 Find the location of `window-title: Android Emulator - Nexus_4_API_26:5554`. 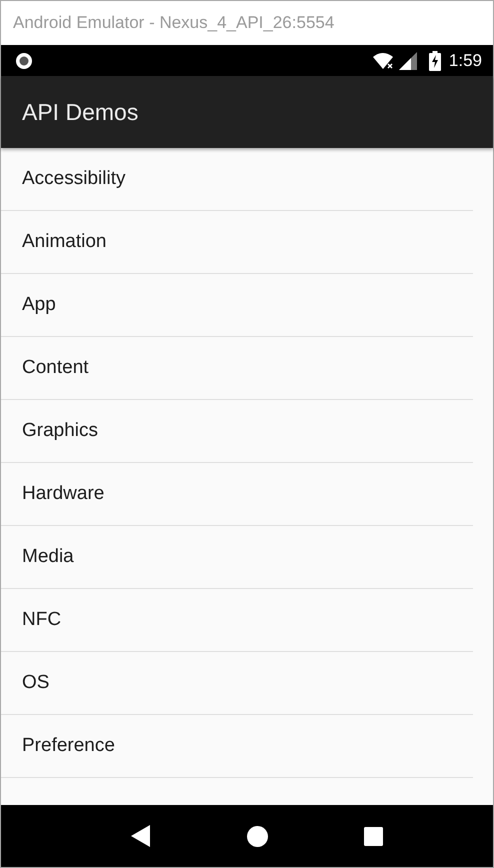

window-title: Android Emulator - Nexus_4_API_26:5554 is located at coordinates (173, 23).